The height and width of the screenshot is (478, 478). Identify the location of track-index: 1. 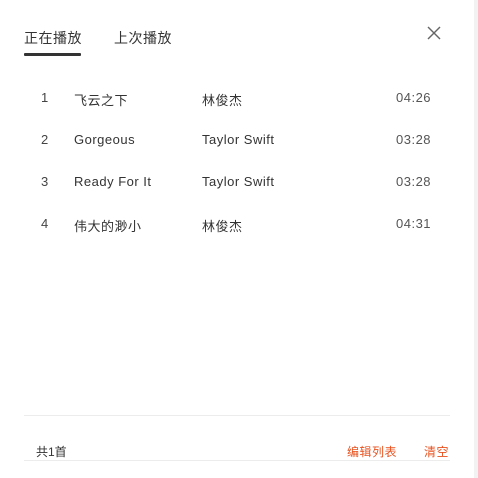
(45, 97).